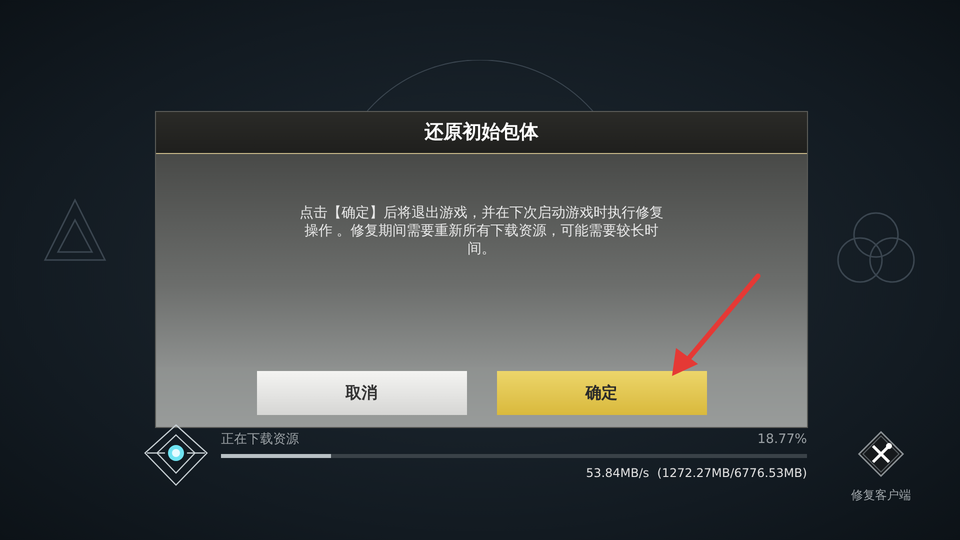 The height and width of the screenshot is (540, 960). Describe the element at coordinates (732, 473) in the screenshot. I see `download-size: (1272.27MB/6776.53MB)` at that location.